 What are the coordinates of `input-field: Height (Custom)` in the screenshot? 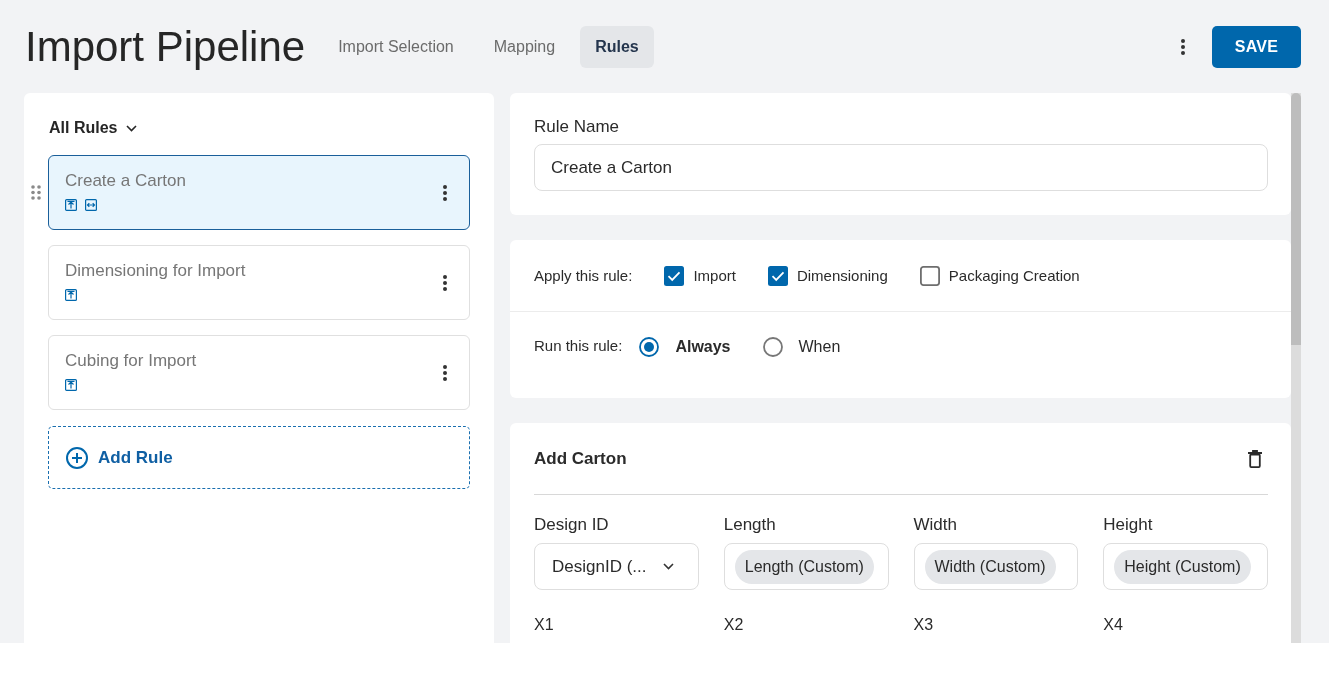 It's located at (1185, 566).